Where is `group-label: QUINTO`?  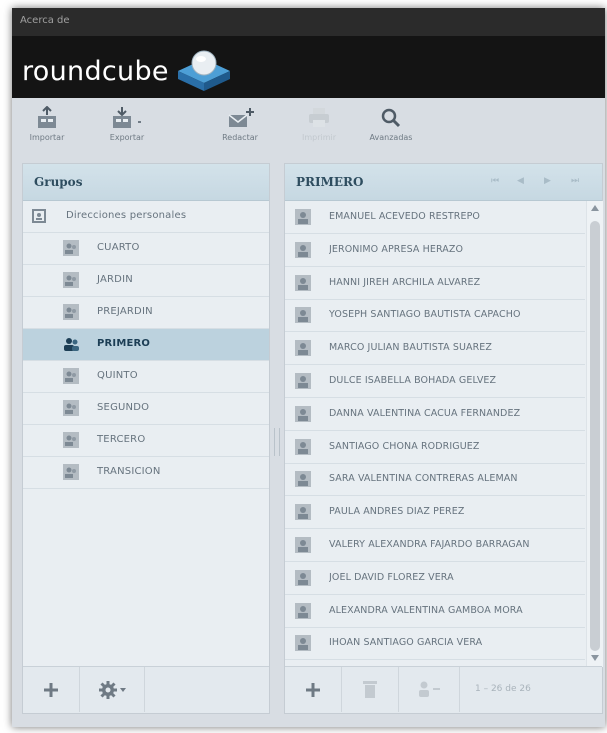 group-label: QUINTO is located at coordinates (117, 375).